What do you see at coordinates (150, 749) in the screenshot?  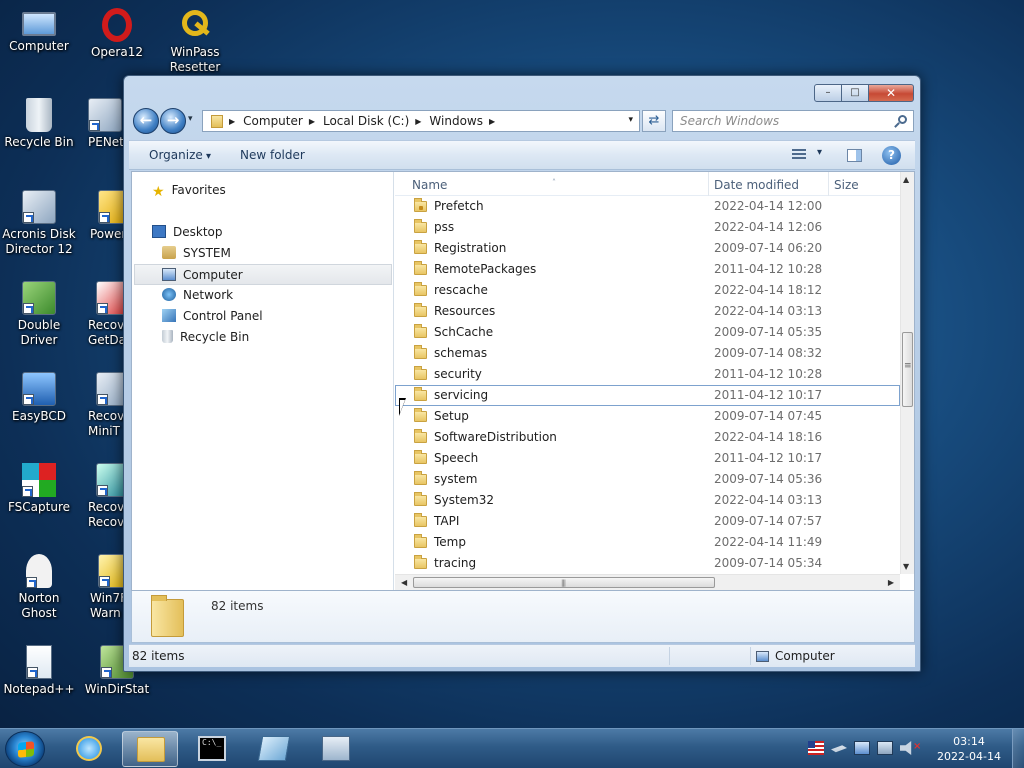 I see `taskbar-windows-explorer` at bounding box center [150, 749].